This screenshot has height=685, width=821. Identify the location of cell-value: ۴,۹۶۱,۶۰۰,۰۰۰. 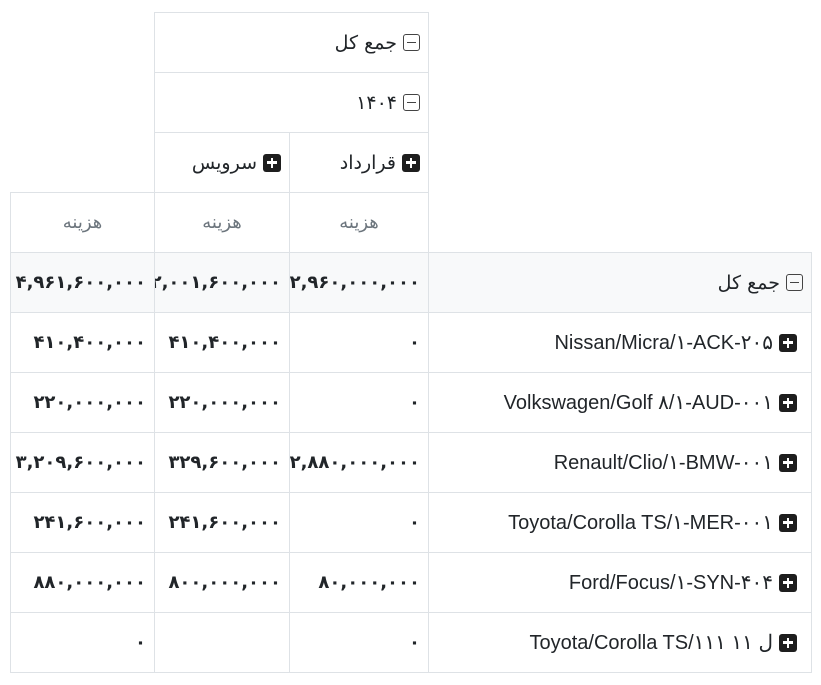
(80, 282).